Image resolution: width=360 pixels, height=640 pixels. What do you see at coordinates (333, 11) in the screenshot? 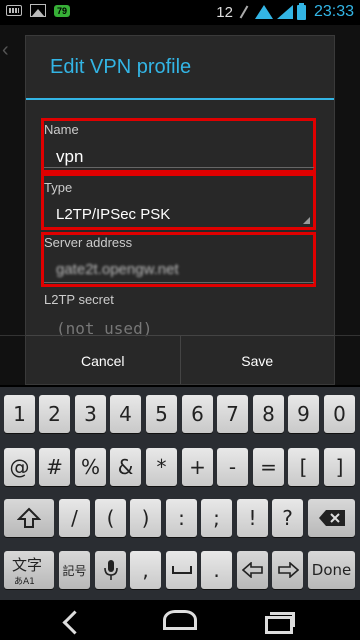
I see `clock: 23:33` at bounding box center [333, 11].